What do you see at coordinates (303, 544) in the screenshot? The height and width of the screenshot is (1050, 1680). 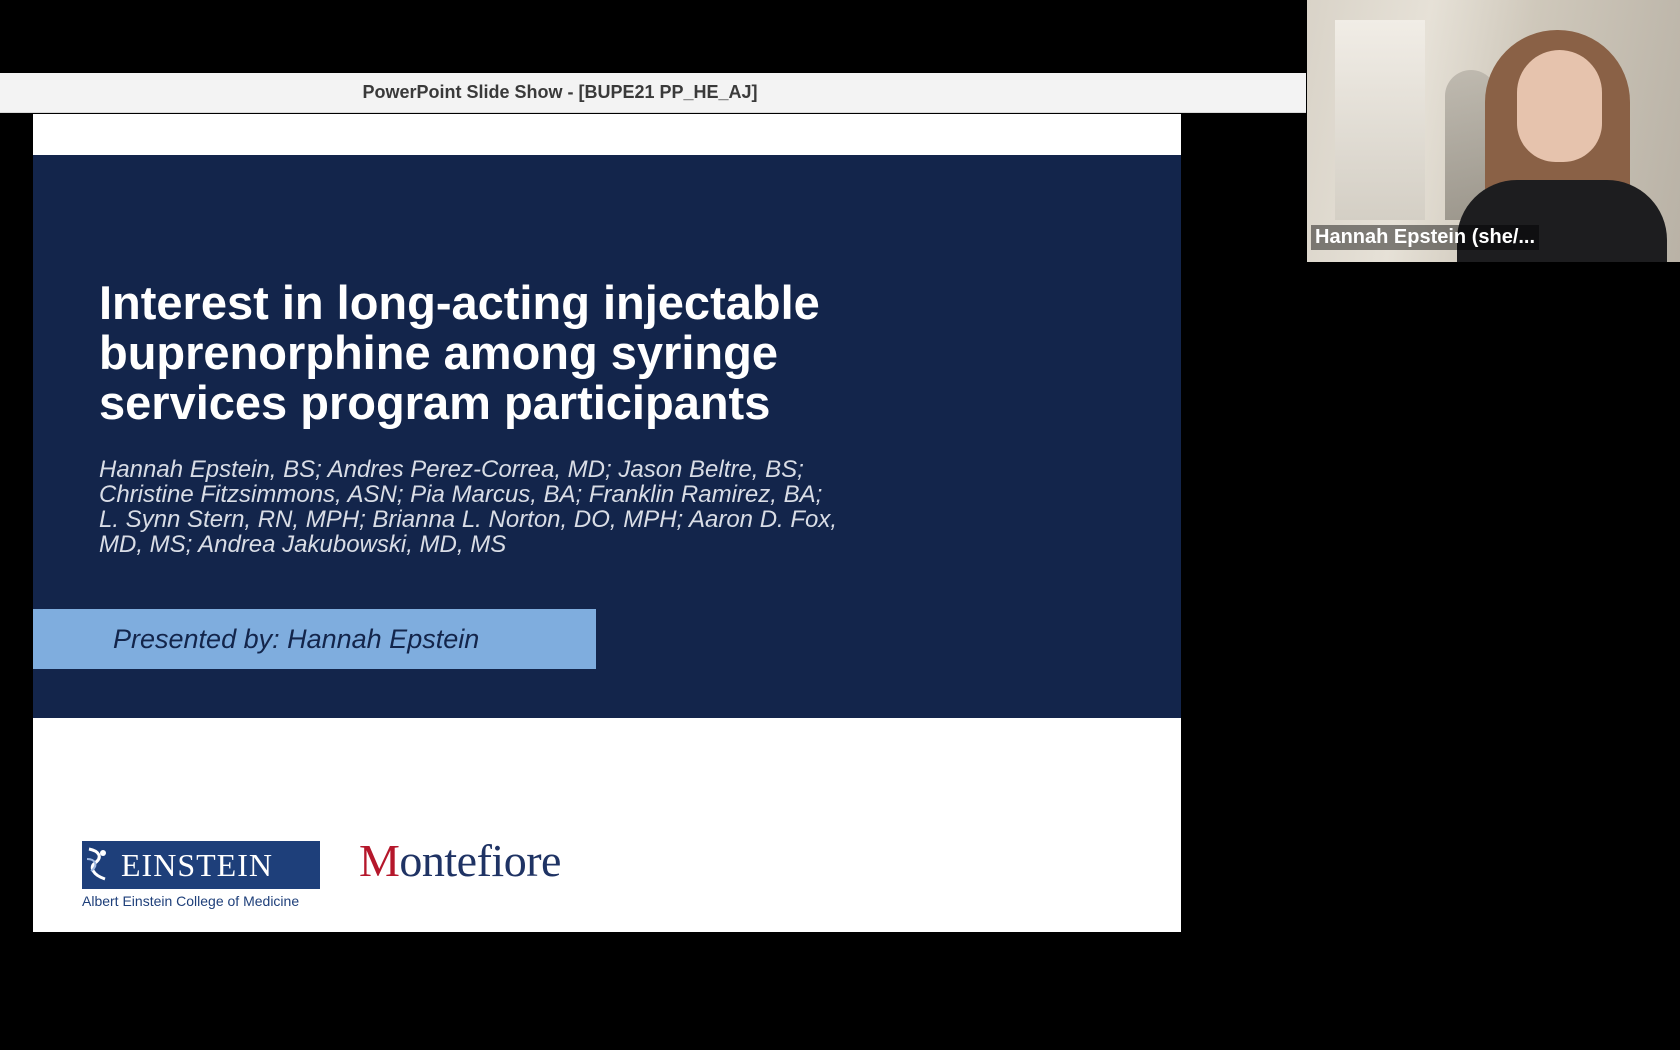 I see `author-line: MD, MS; Andrea Jakubowski, MD, MS` at bounding box center [303, 544].